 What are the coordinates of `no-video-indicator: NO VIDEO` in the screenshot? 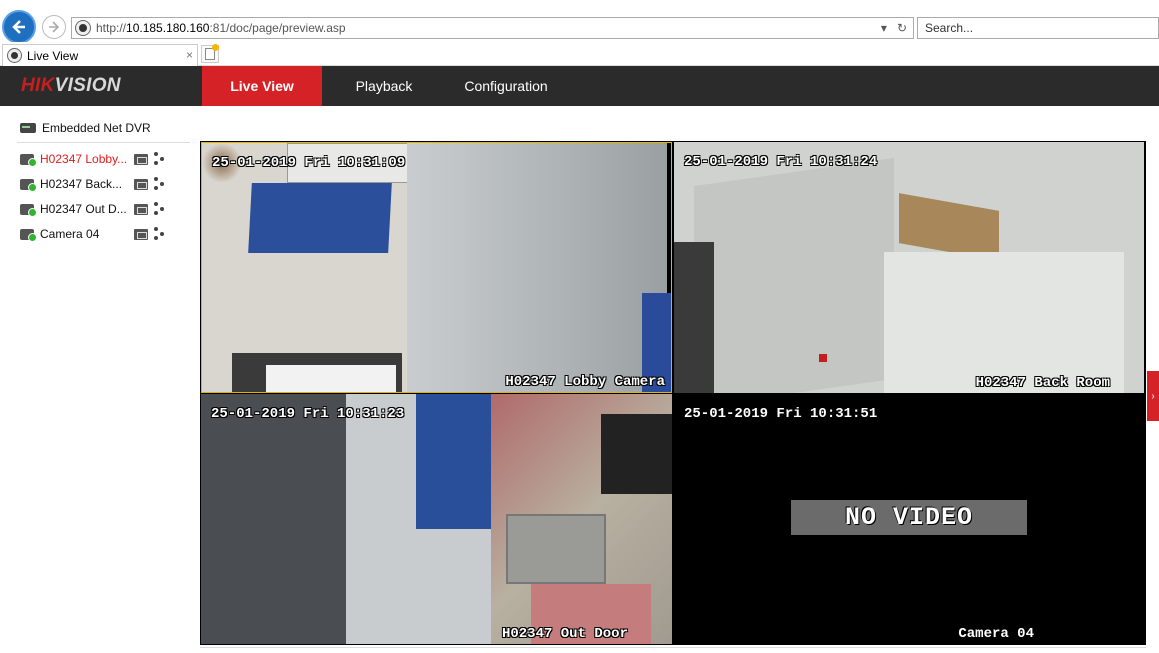 It's located at (909, 517).